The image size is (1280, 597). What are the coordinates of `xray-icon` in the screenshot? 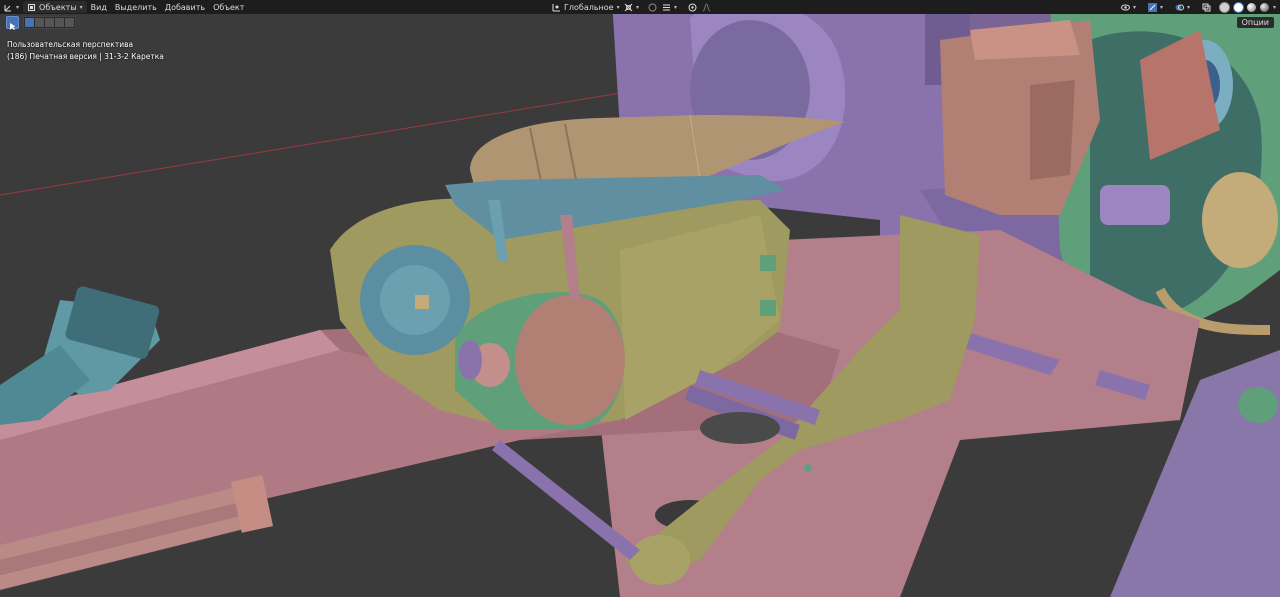 It's located at (1206, 7).